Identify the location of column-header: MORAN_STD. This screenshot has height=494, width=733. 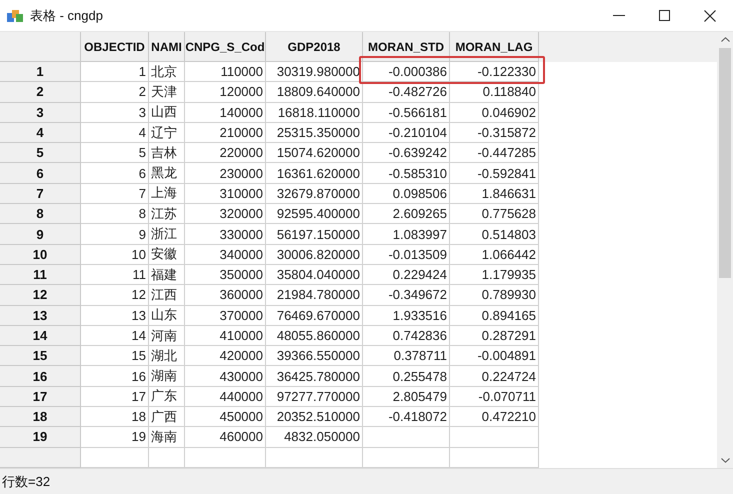
(406, 47).